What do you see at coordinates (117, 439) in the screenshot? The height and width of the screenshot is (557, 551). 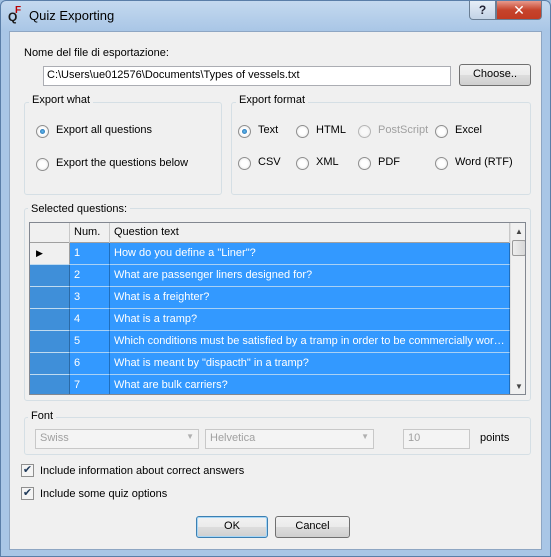 I see `font-family-combo: Swiss ▼` at bounding box center [117, 439].